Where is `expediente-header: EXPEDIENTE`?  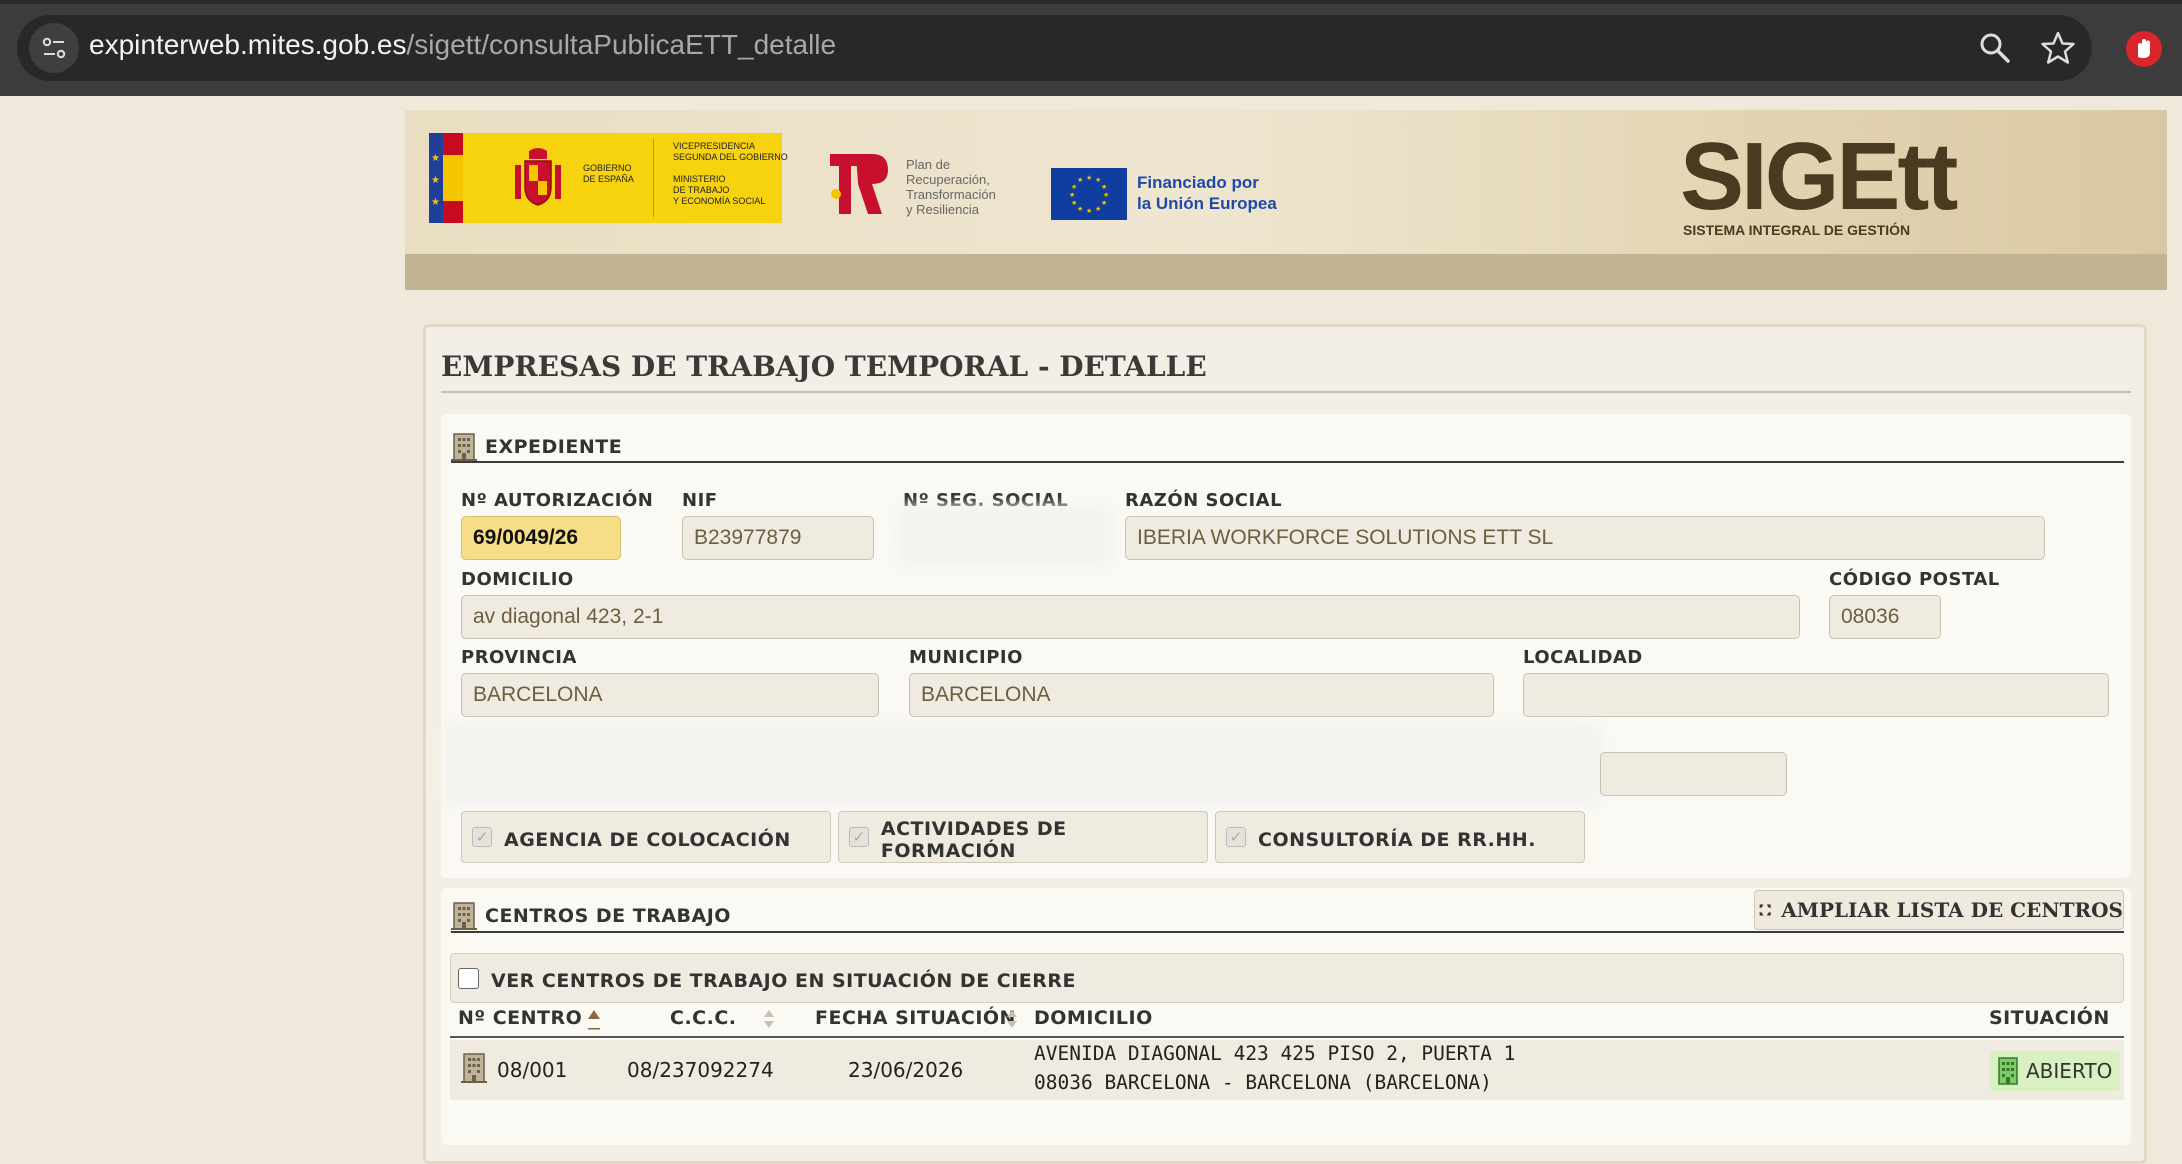 expediente-header: EXPEDIENTE is located at coordinates (536, 447).